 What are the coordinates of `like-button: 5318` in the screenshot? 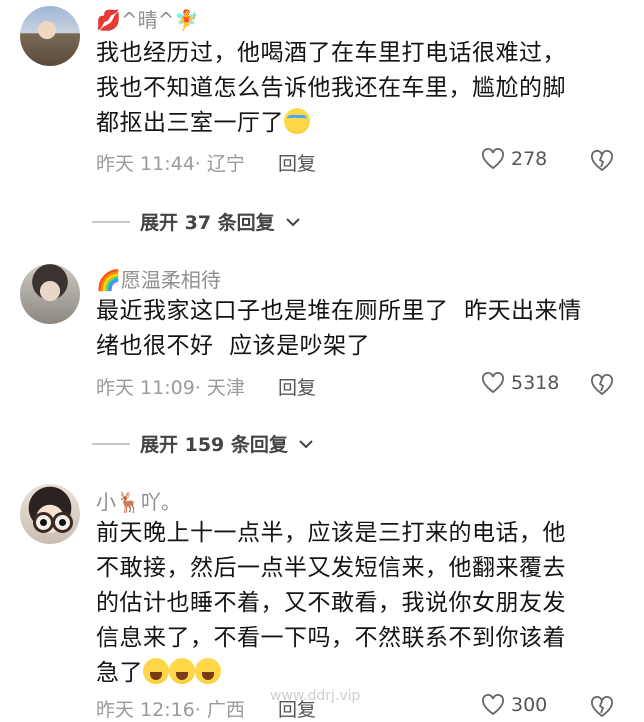 It's located at (520, 383).